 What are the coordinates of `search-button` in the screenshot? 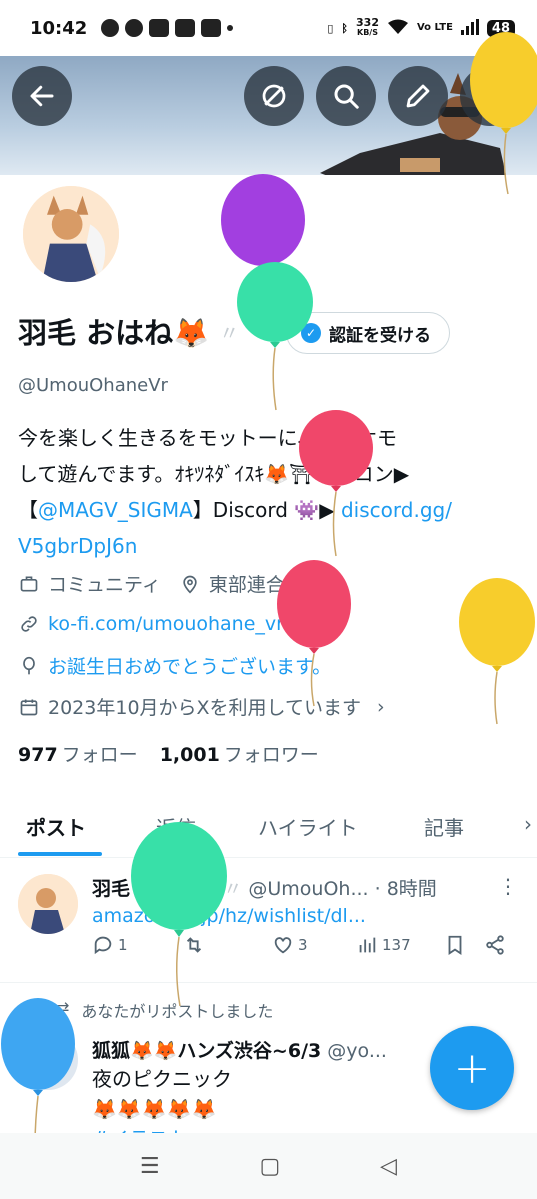 It's located at (346, 96).